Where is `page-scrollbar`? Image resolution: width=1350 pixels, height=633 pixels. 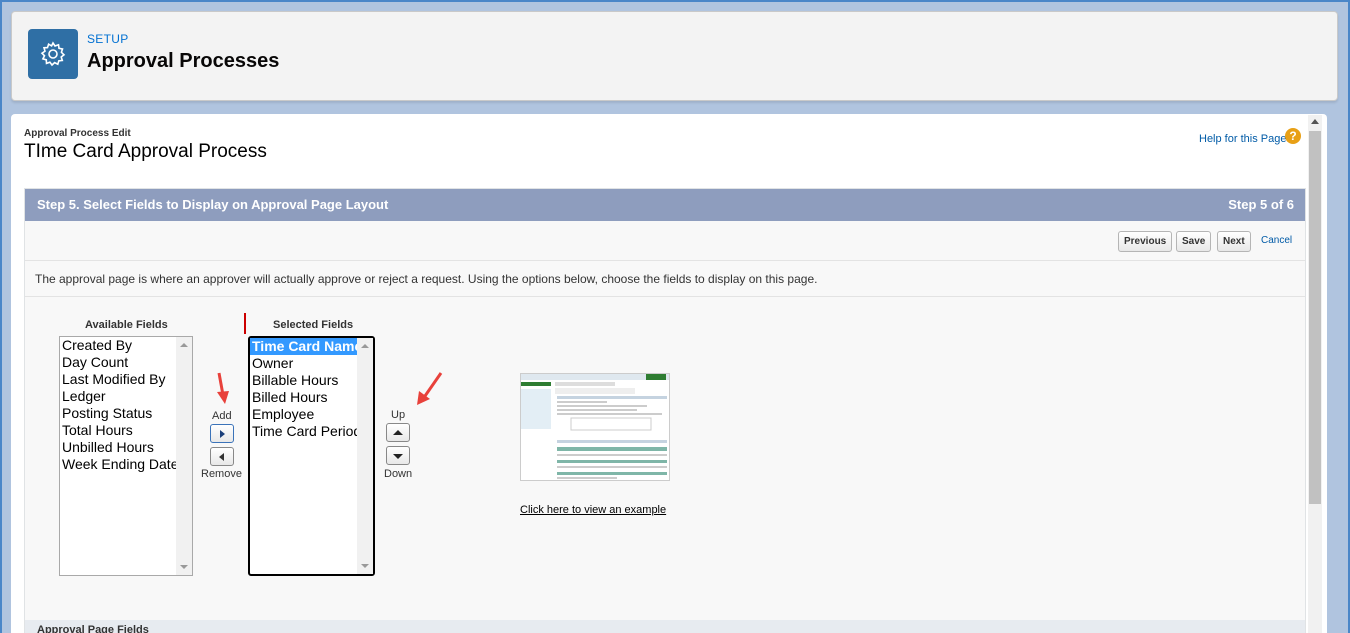
page-scrollbar is located at coordinates (1315, 374).